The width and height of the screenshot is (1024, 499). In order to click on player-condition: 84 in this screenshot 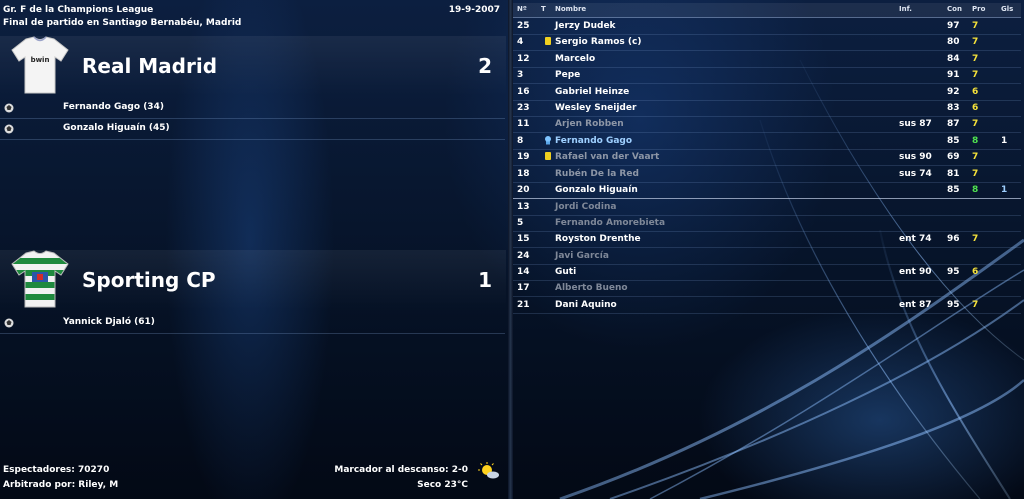, I will do `click(953, 58)`.